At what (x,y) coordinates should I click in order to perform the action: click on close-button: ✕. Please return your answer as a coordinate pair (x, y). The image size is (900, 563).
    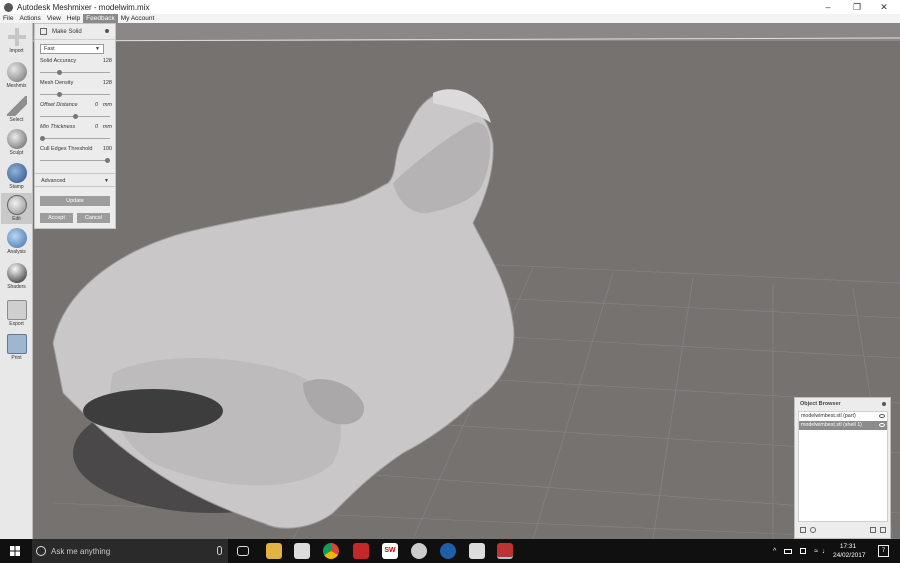
    Looking at the image, I should click on (884, 7).